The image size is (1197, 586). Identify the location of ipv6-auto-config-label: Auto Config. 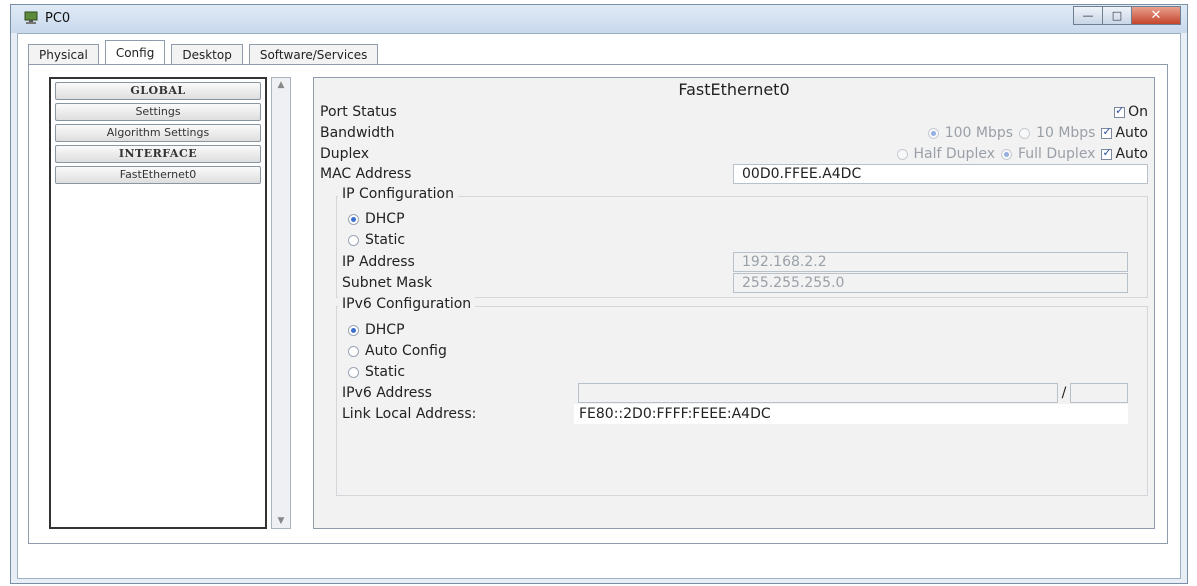
(406, 351).